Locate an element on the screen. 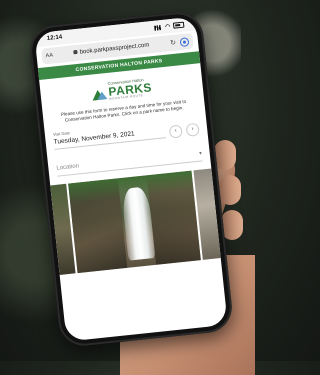 Image resolution: width=320 pixels, height=375 pixels. chevron-left-icon: ‹ is located at coordinates (176, 131).